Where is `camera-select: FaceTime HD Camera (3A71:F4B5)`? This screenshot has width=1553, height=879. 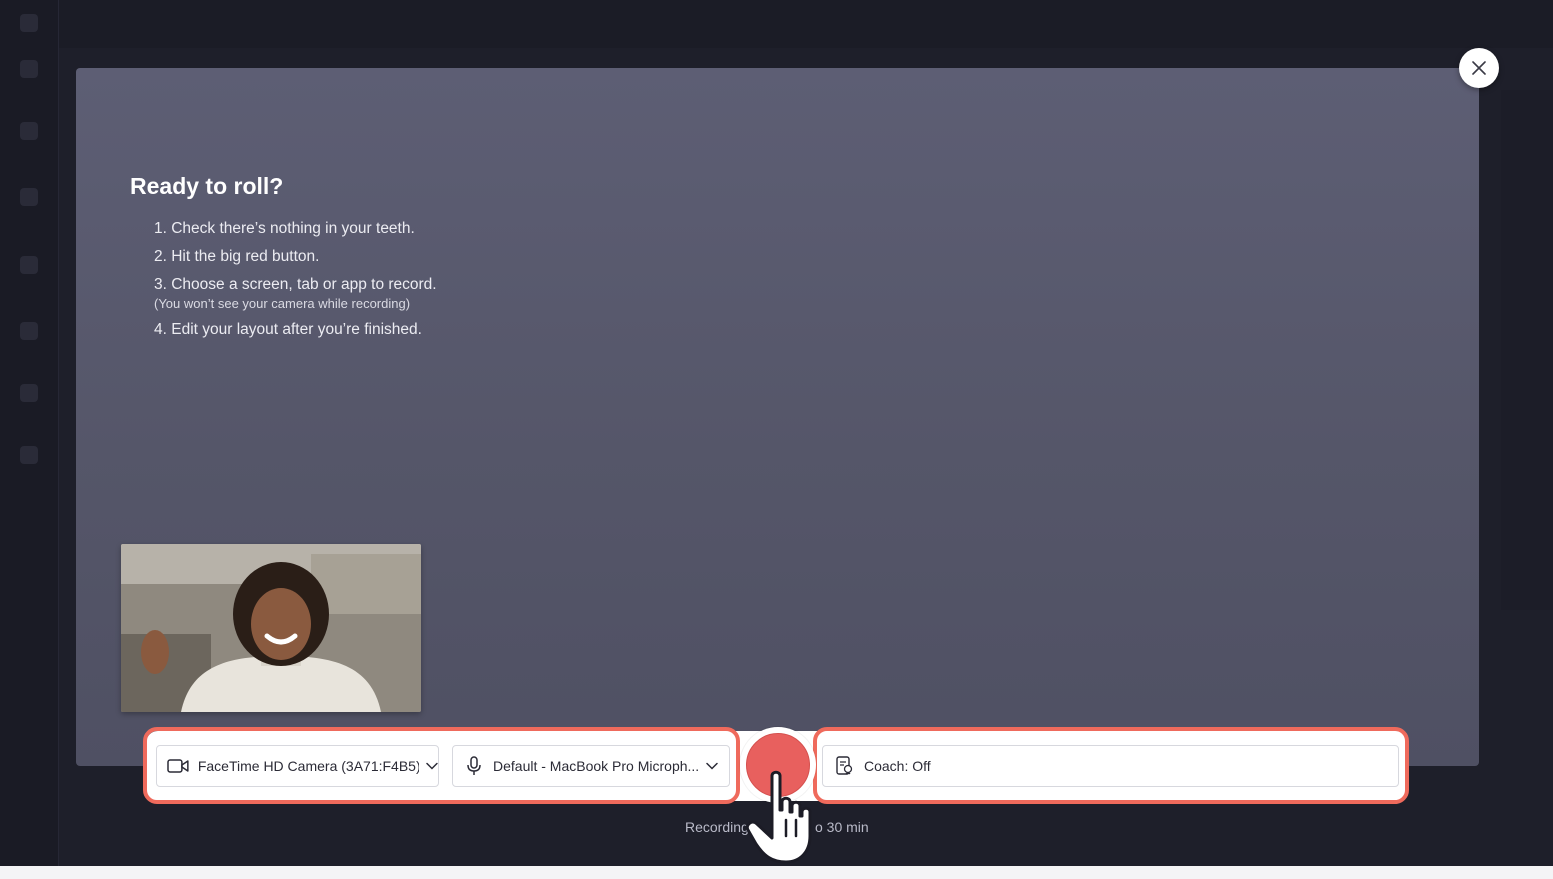
camera-select: FaceTime HD Camera (3A71:F4B5) is located at coordinates (297, 766).